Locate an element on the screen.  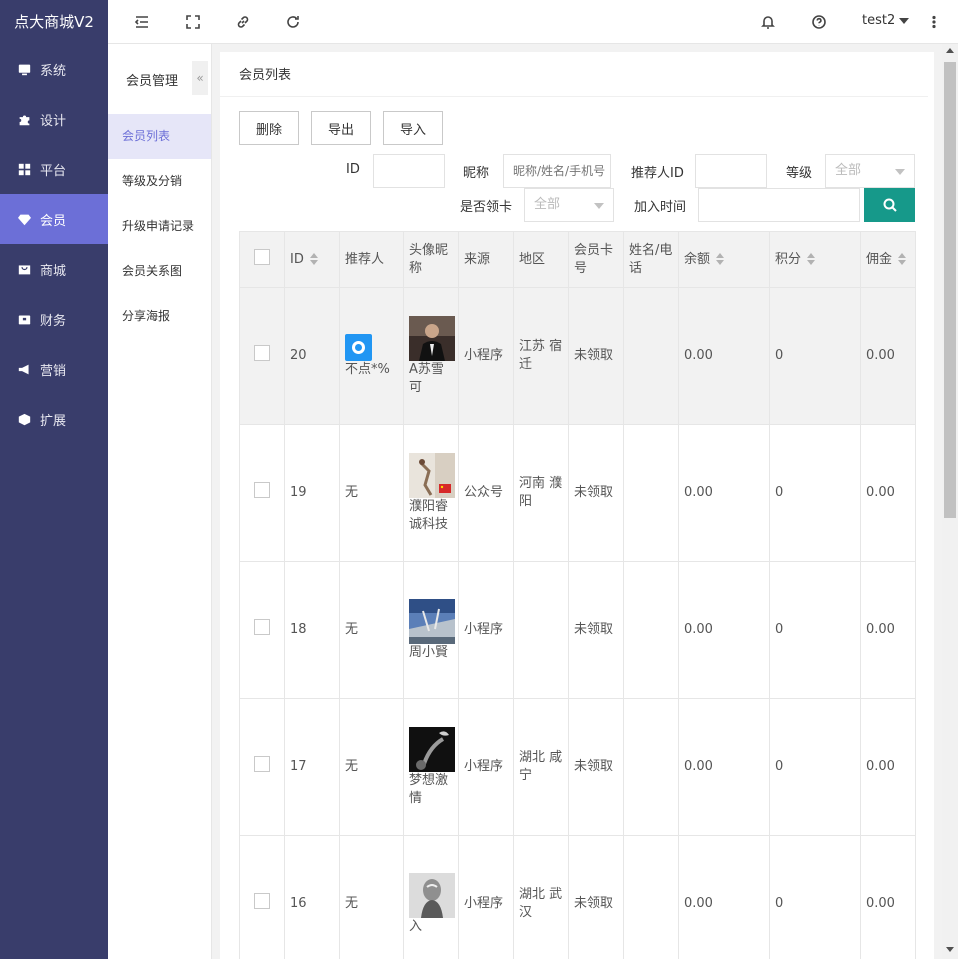
column-header-source: 来源 is located at coordinates (486, 259).